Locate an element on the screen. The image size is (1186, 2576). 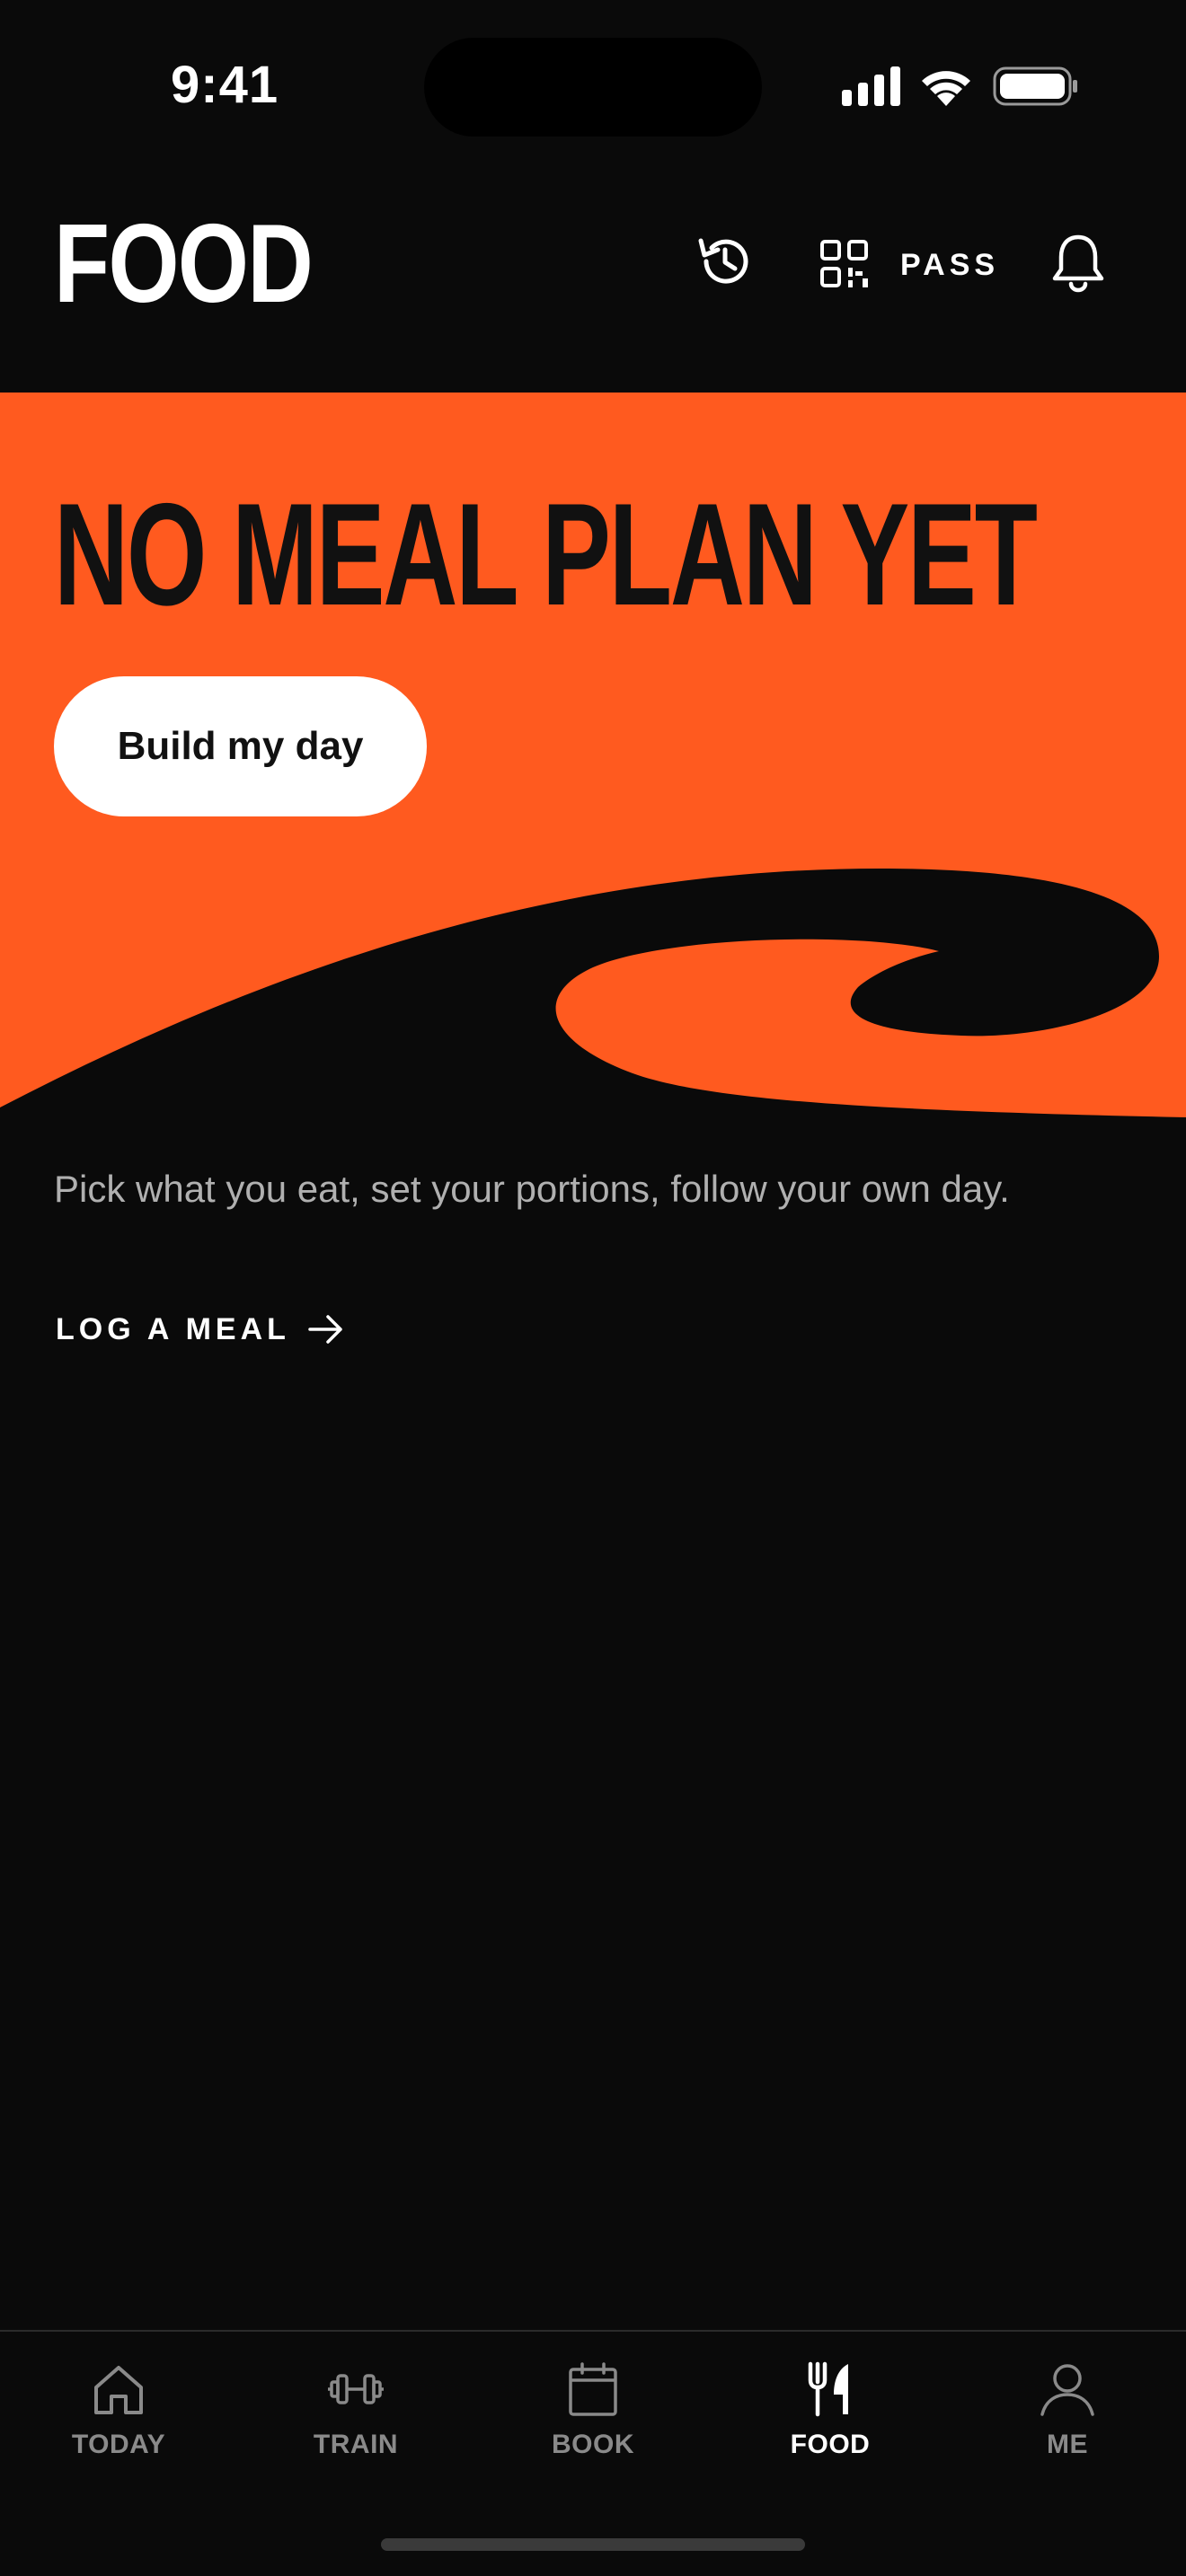
bell-icon is located at coordinates (1078, 262).